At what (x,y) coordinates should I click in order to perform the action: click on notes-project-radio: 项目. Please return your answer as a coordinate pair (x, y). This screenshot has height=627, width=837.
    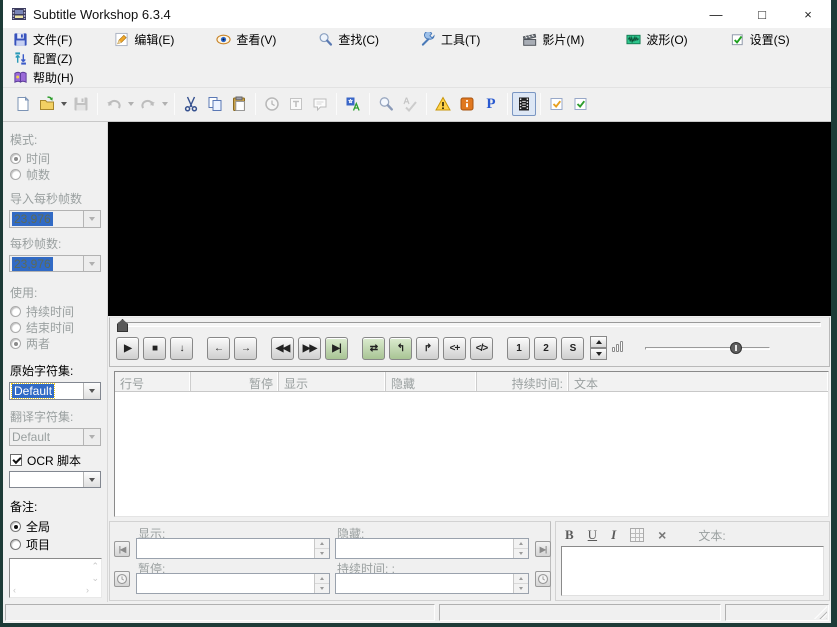
    Looking at the image, I should click on (56, 545).